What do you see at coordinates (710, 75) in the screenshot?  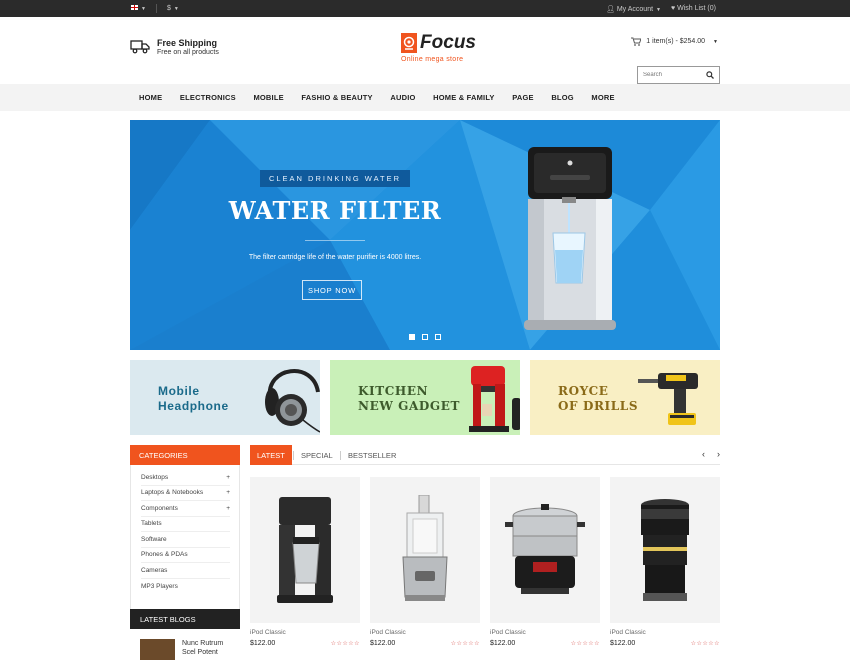 I see `search-icon` at bounding box center [710, 75].